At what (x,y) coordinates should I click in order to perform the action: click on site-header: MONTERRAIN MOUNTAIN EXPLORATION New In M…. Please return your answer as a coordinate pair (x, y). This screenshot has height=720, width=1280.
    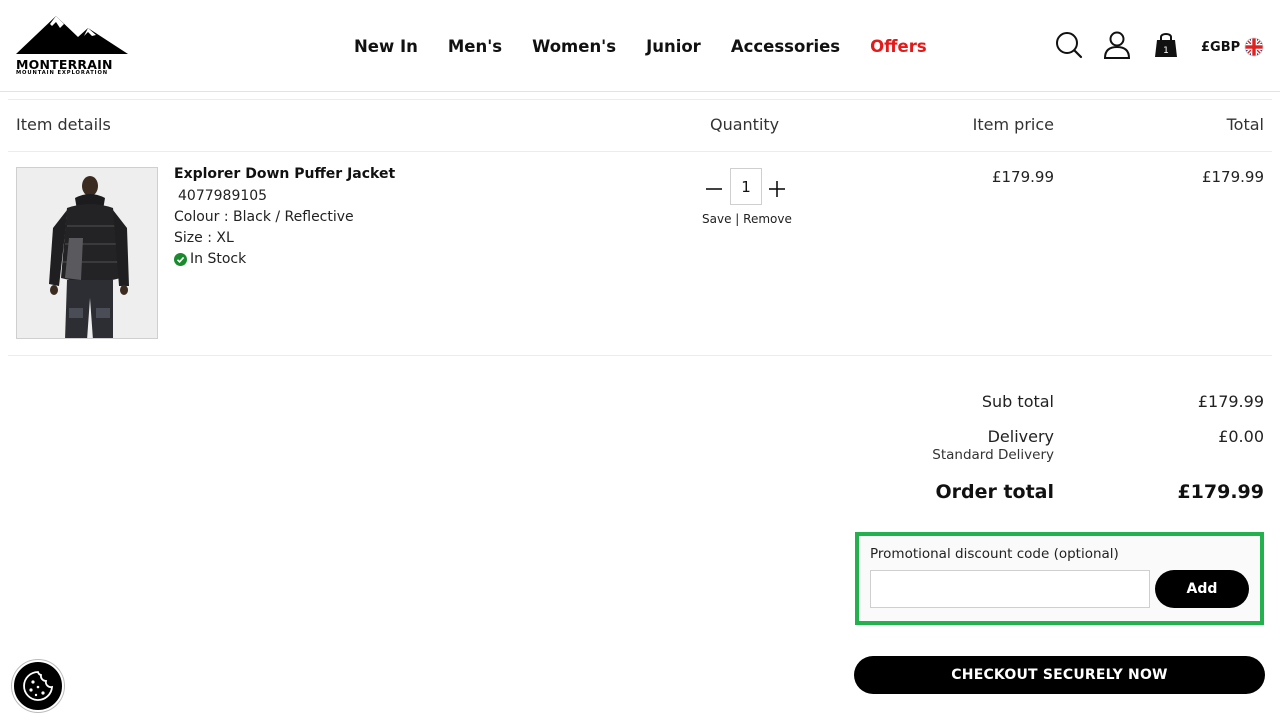
    Looking at the image, I should click on (640, 46).